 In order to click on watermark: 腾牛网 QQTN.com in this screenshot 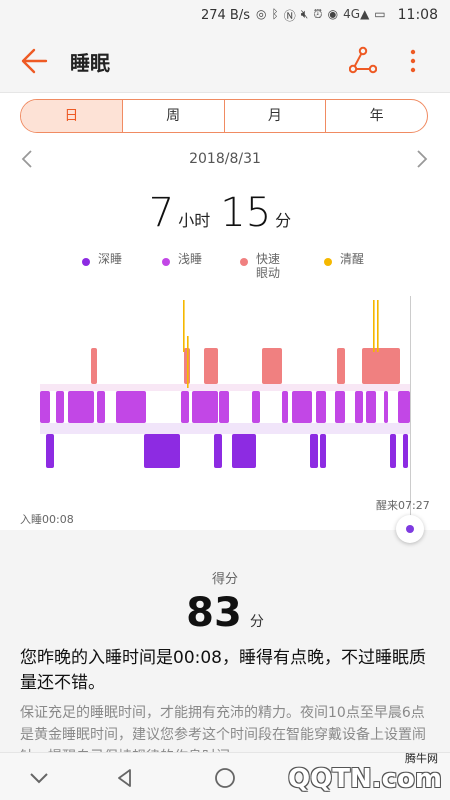, I will do `click(365, 773)`.